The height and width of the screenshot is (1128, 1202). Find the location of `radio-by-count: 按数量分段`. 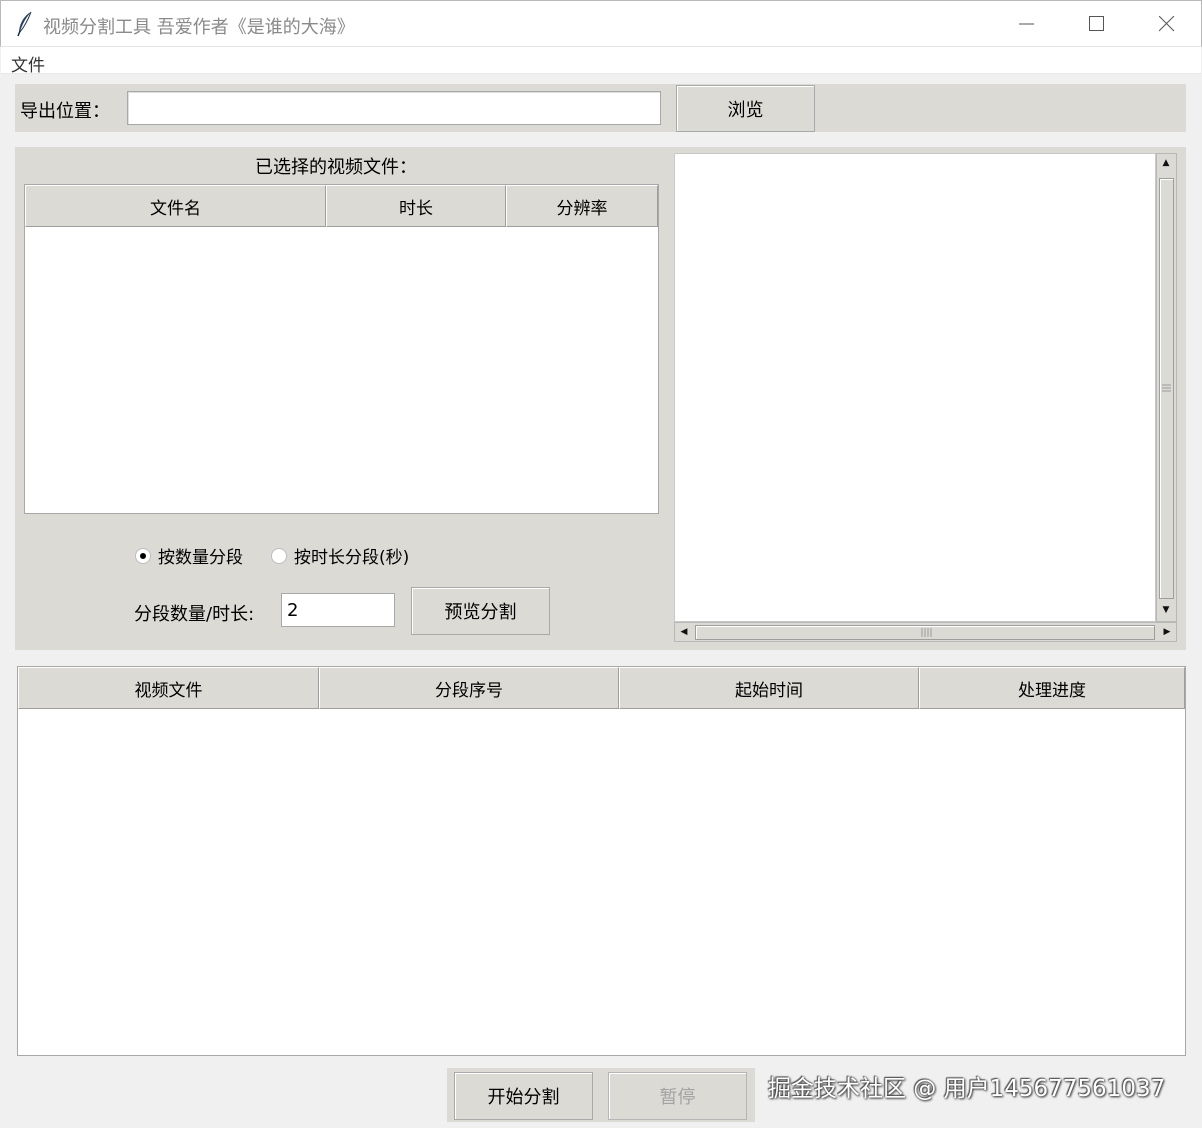

radio-by-count: 按数量分段 is located at coordinates (189, 555).